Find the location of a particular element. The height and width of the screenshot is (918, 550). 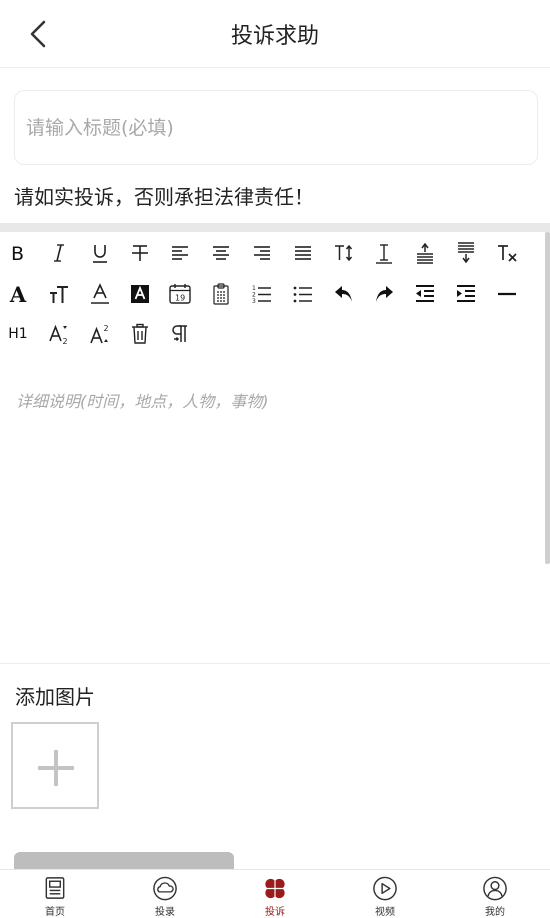

underline-icon is located at coordinates (100, 254).